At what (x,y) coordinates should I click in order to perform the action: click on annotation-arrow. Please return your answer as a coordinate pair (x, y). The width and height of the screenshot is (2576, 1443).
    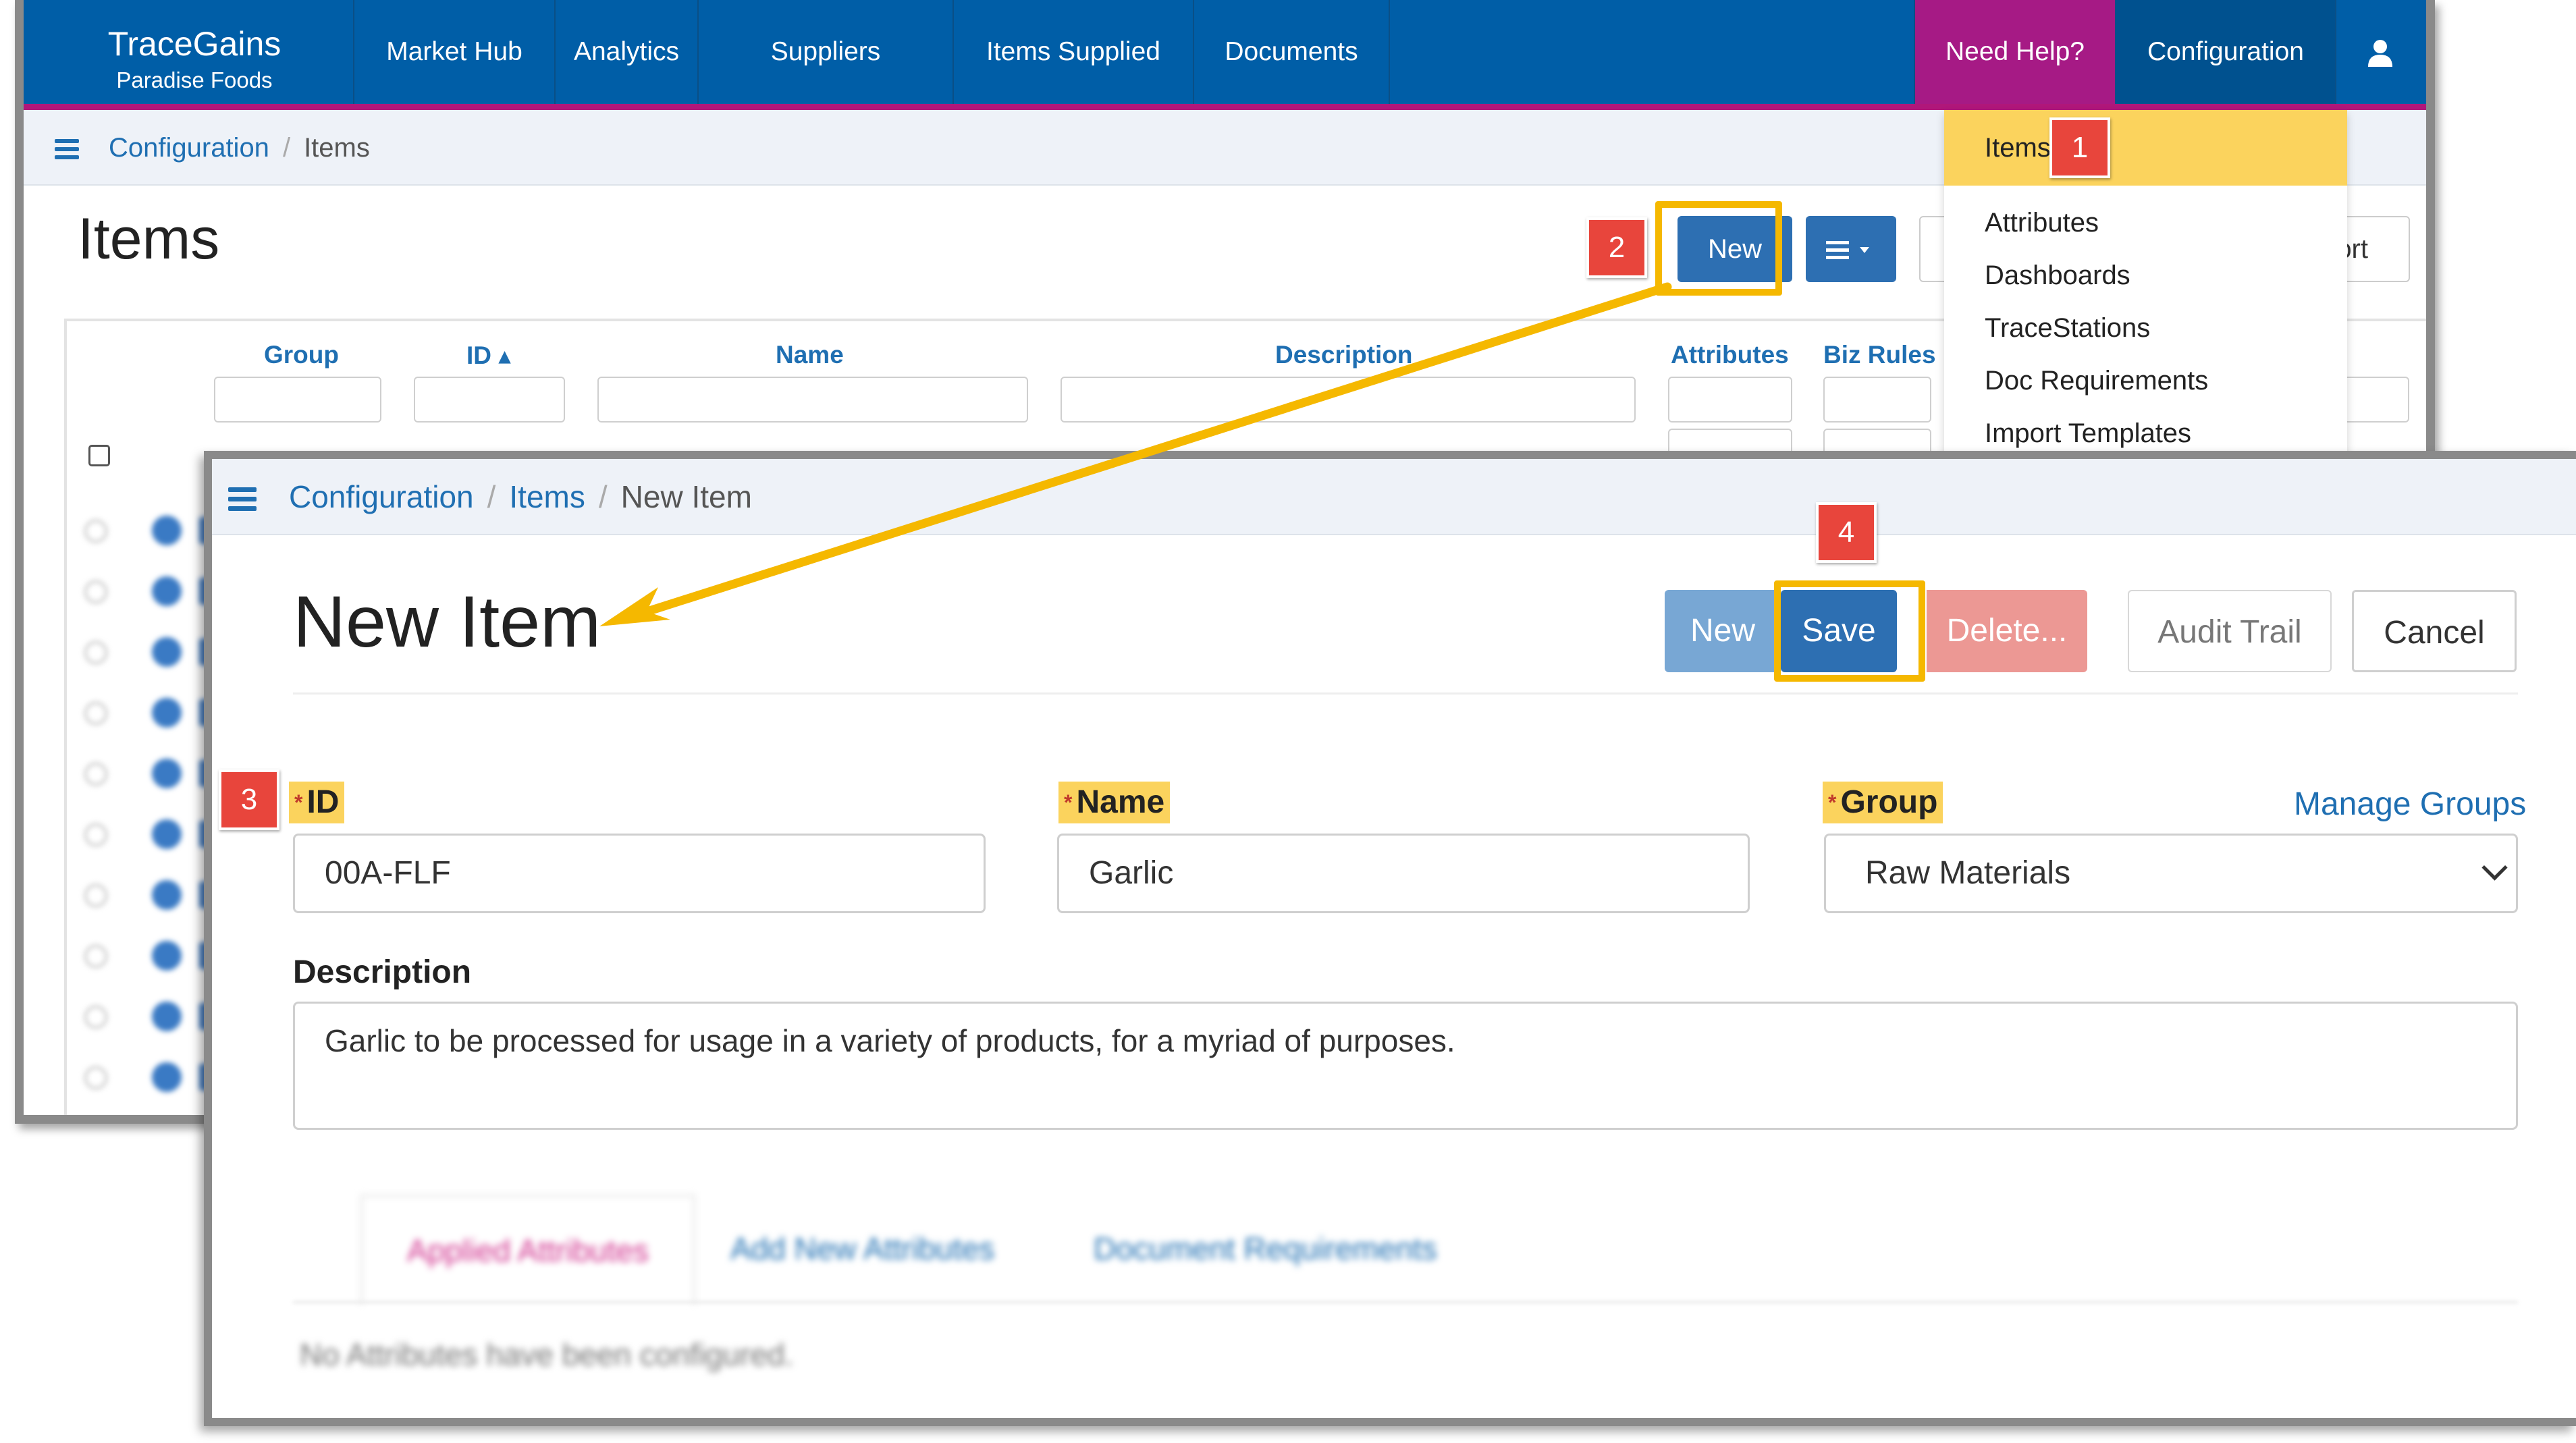
    Looking at the image, I should click on (1135, 454).